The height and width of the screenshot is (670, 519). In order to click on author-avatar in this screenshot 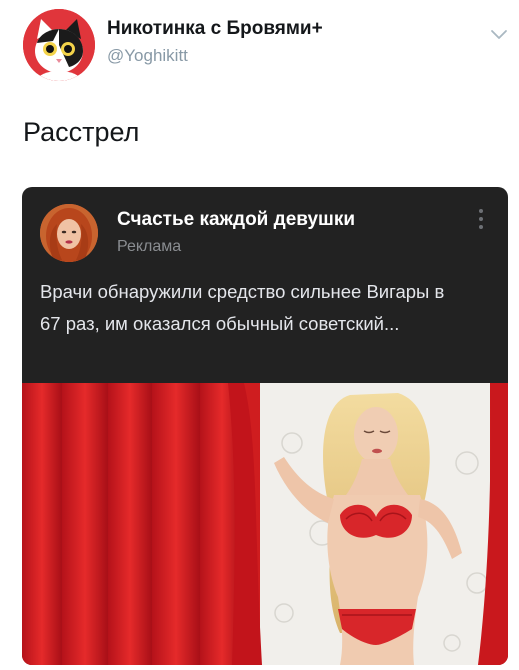, I will do `click(59, 45)`.